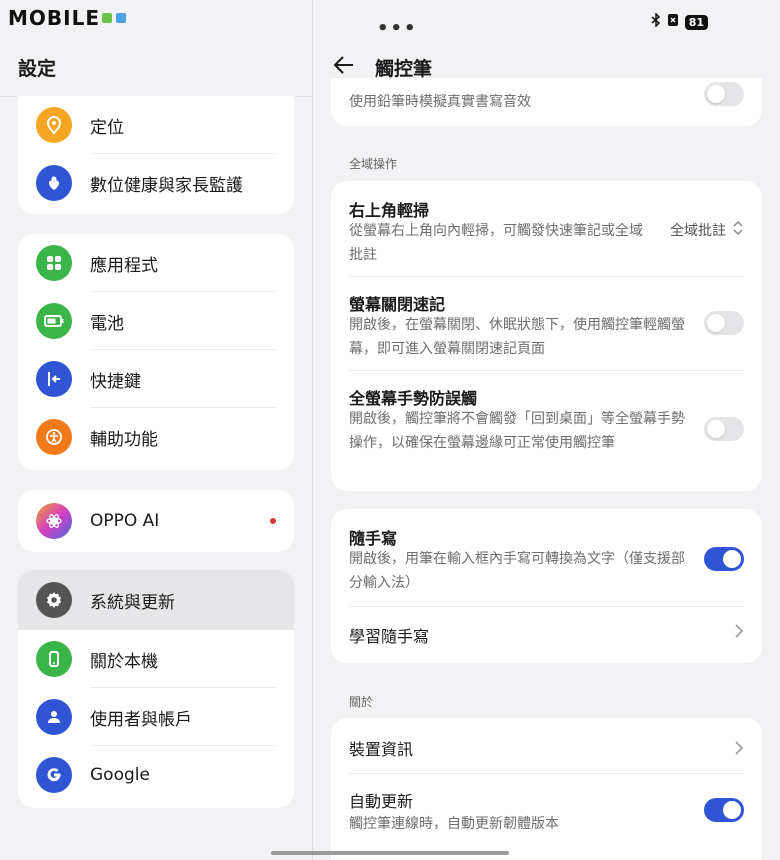 The width and height of the screenshot is (780, 860). Describe the element at coordinates (54, 775) in the screenshot. I see `google-icon` at that location.